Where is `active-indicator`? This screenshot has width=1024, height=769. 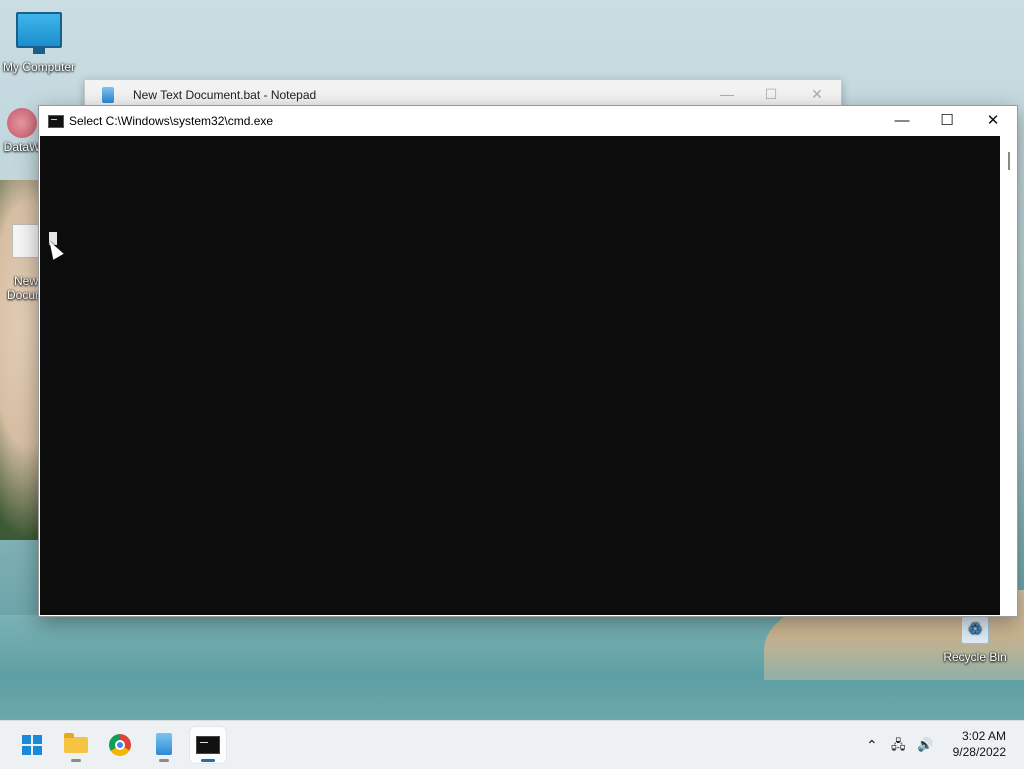
active-indicator is located at coordinates (208, 760).